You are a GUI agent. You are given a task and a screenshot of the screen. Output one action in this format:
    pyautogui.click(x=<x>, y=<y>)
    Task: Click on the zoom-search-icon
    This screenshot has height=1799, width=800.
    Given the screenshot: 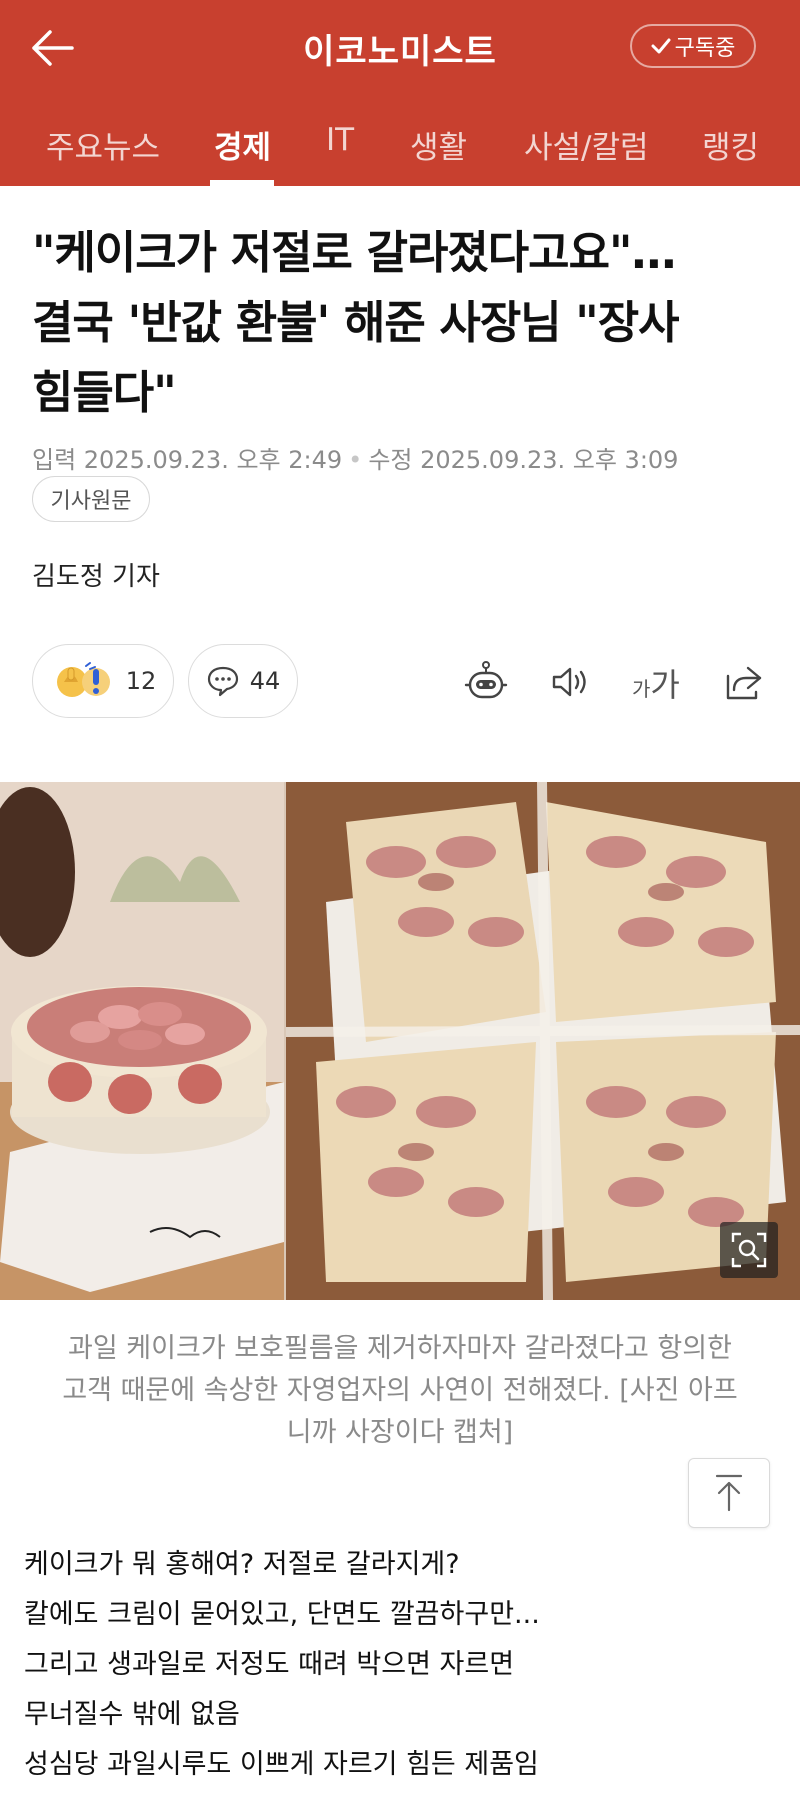 What is the action you would take?
    pyautogui.click(x=749, y=1250)
    